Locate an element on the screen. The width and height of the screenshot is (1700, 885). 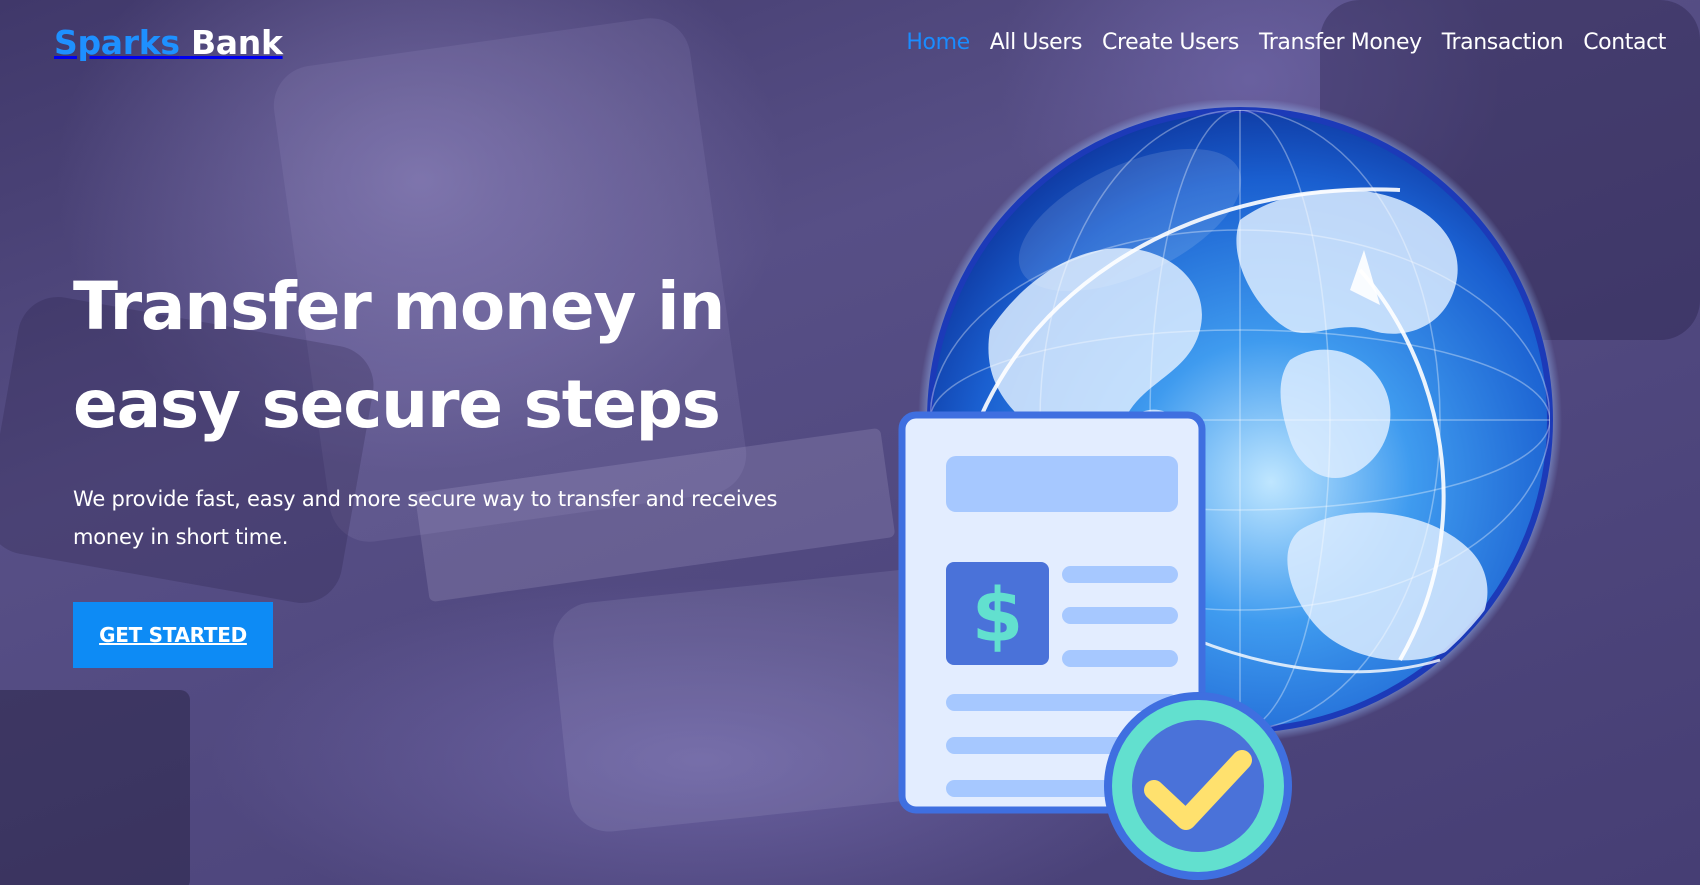
nav-transaction: Transaction is located at coordinates (1503, 42).